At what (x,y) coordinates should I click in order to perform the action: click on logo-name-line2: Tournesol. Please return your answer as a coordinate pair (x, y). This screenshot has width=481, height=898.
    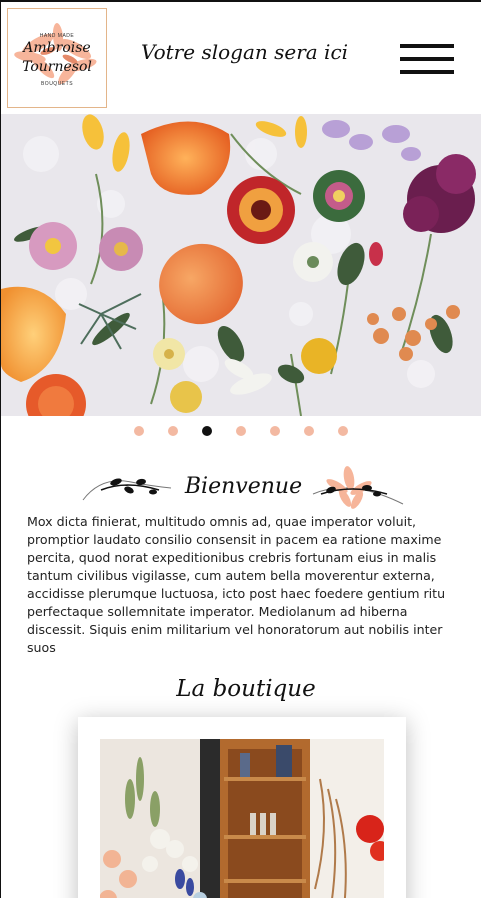
    Looking at the image, I should click on (57, 67).